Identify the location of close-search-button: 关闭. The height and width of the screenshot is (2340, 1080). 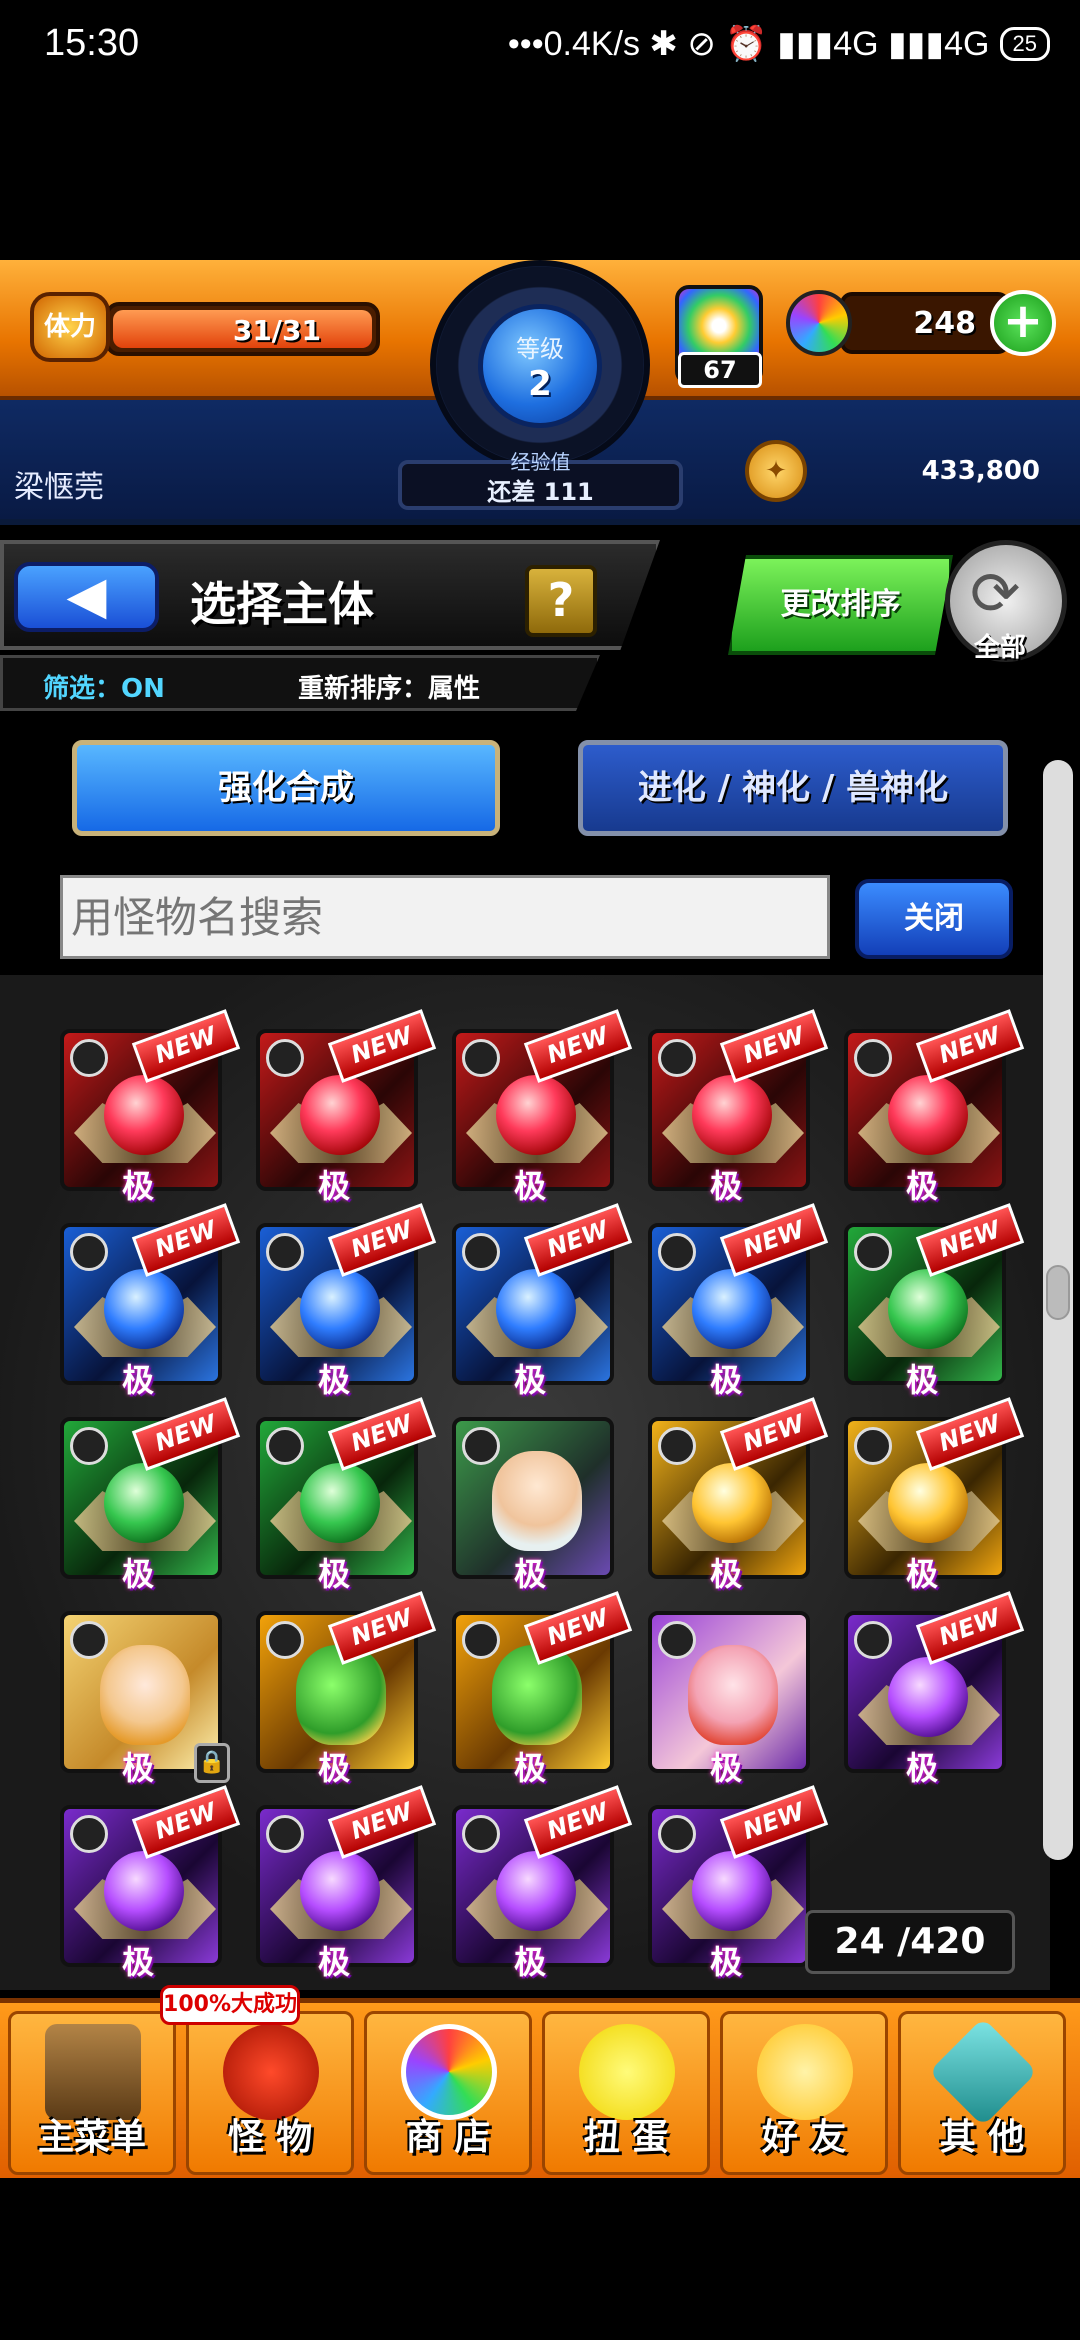
(934, 919).